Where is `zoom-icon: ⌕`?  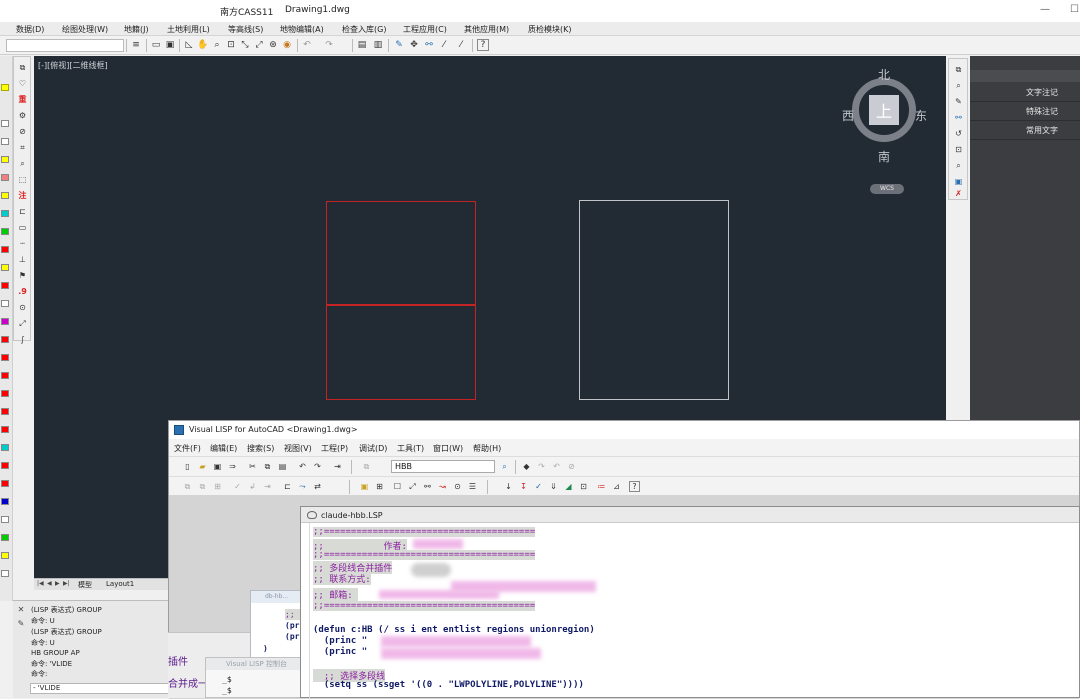
zoom-icon: ⌕ is located at coordinates (958, 85).